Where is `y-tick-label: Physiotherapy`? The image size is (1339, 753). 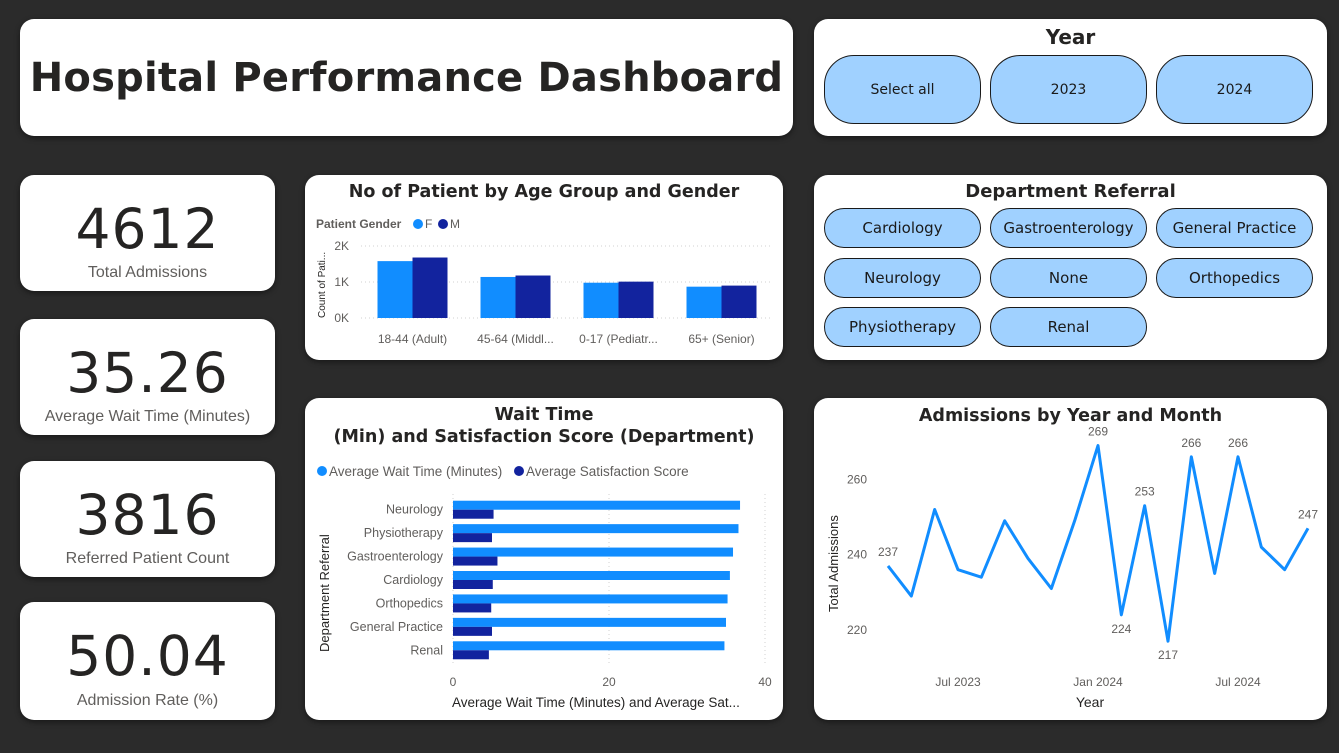
y-tick-label: Physiotherapy is located at coordinates (404, 533).